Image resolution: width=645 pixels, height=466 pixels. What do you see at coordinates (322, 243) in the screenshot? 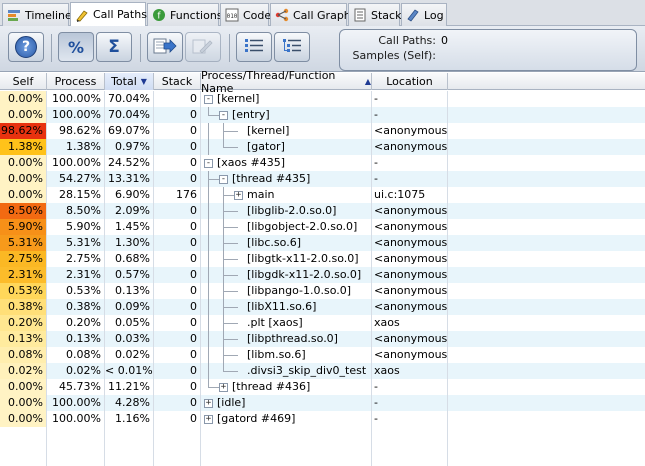
I see `table-row: 5.31%5.31%1.30%0<anonymous>[libc.so.6]` at bounding box center [322, 243].